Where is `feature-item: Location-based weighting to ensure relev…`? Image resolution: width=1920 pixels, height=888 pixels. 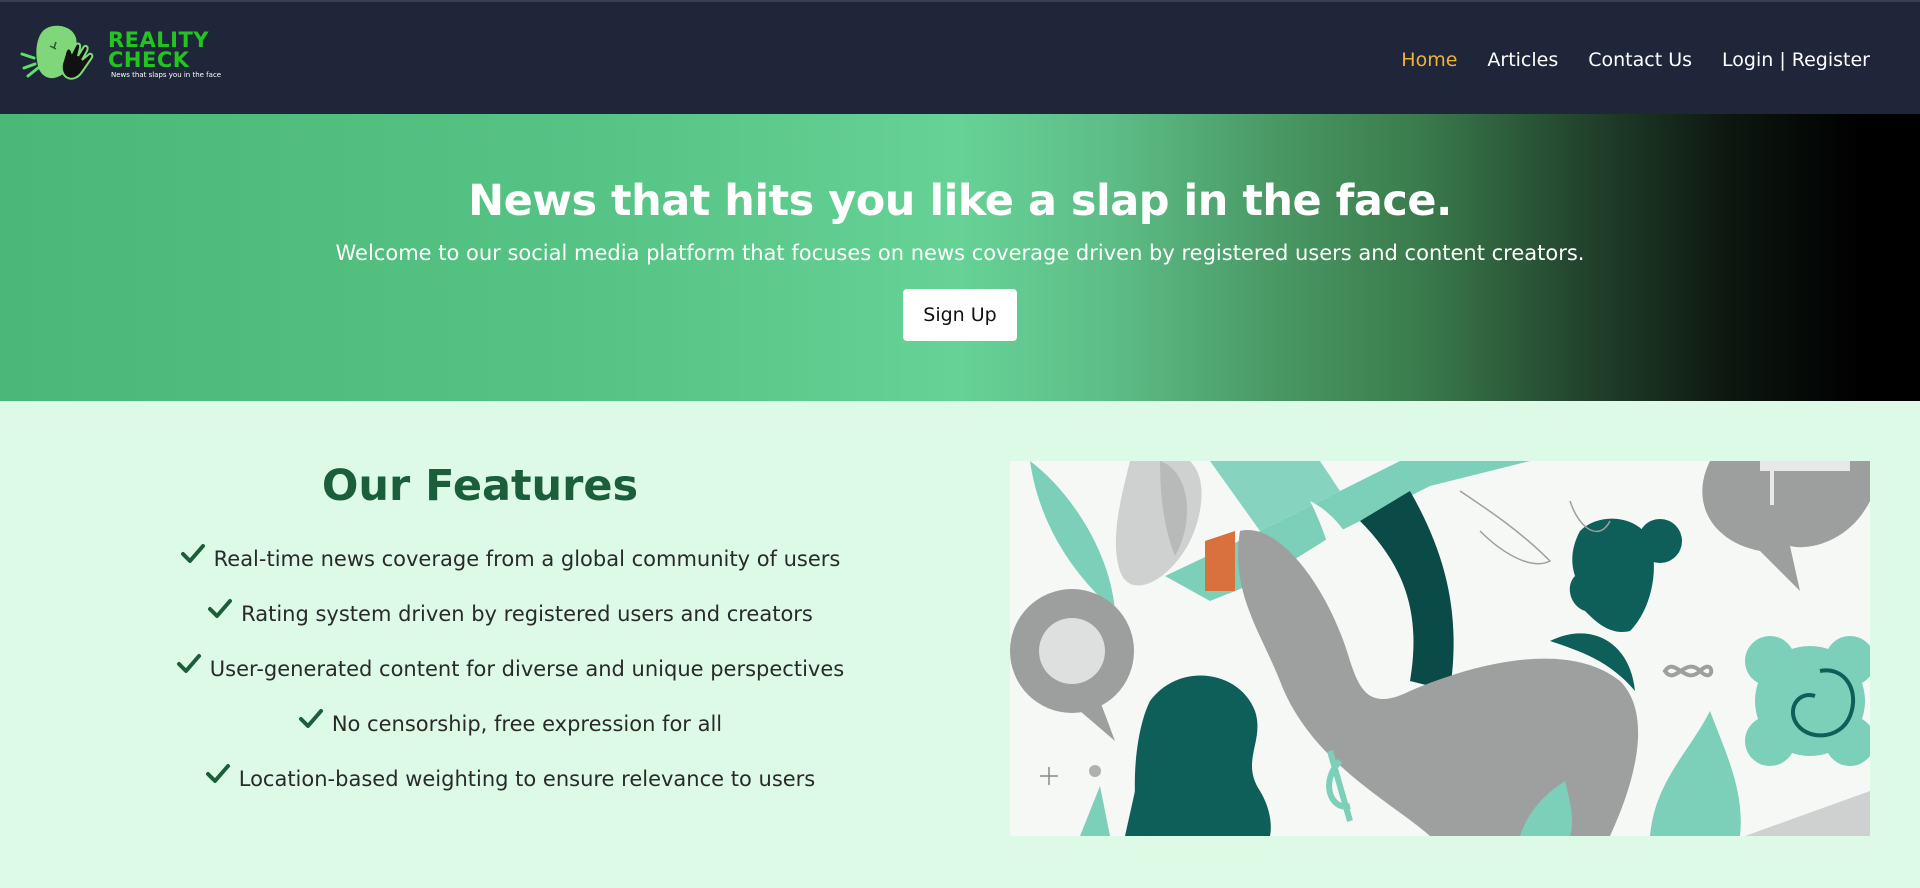 feature-item: Location-based weighting to ensure relev… is located at coordinates (510, 778).